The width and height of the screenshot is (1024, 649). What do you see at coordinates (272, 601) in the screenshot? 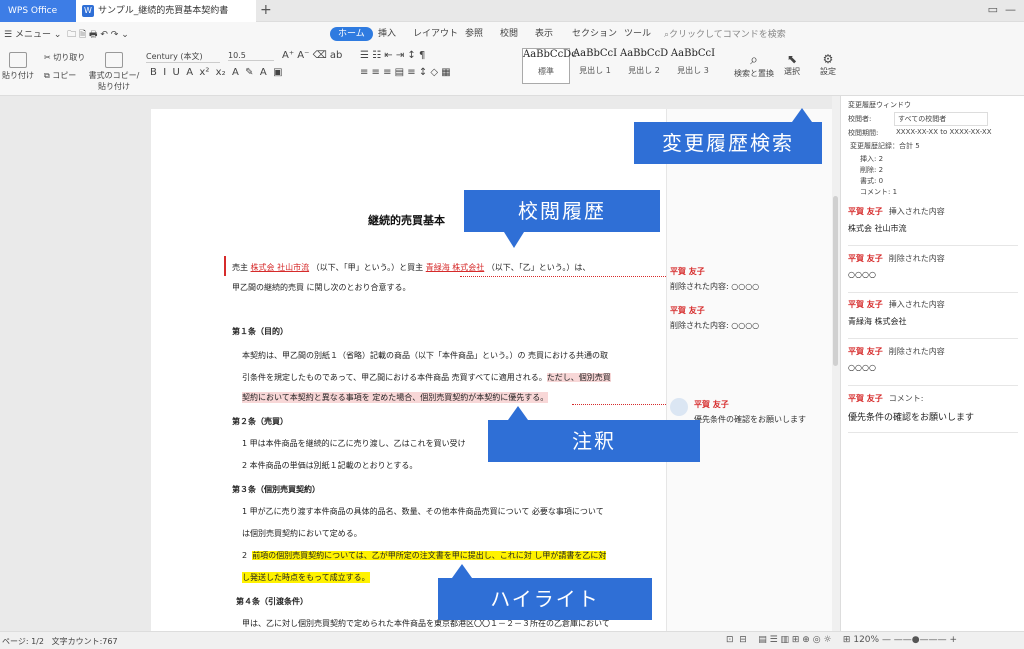
I see `article-4-heading: 第４条（引渡条件）` at bounding box center [272, 601].